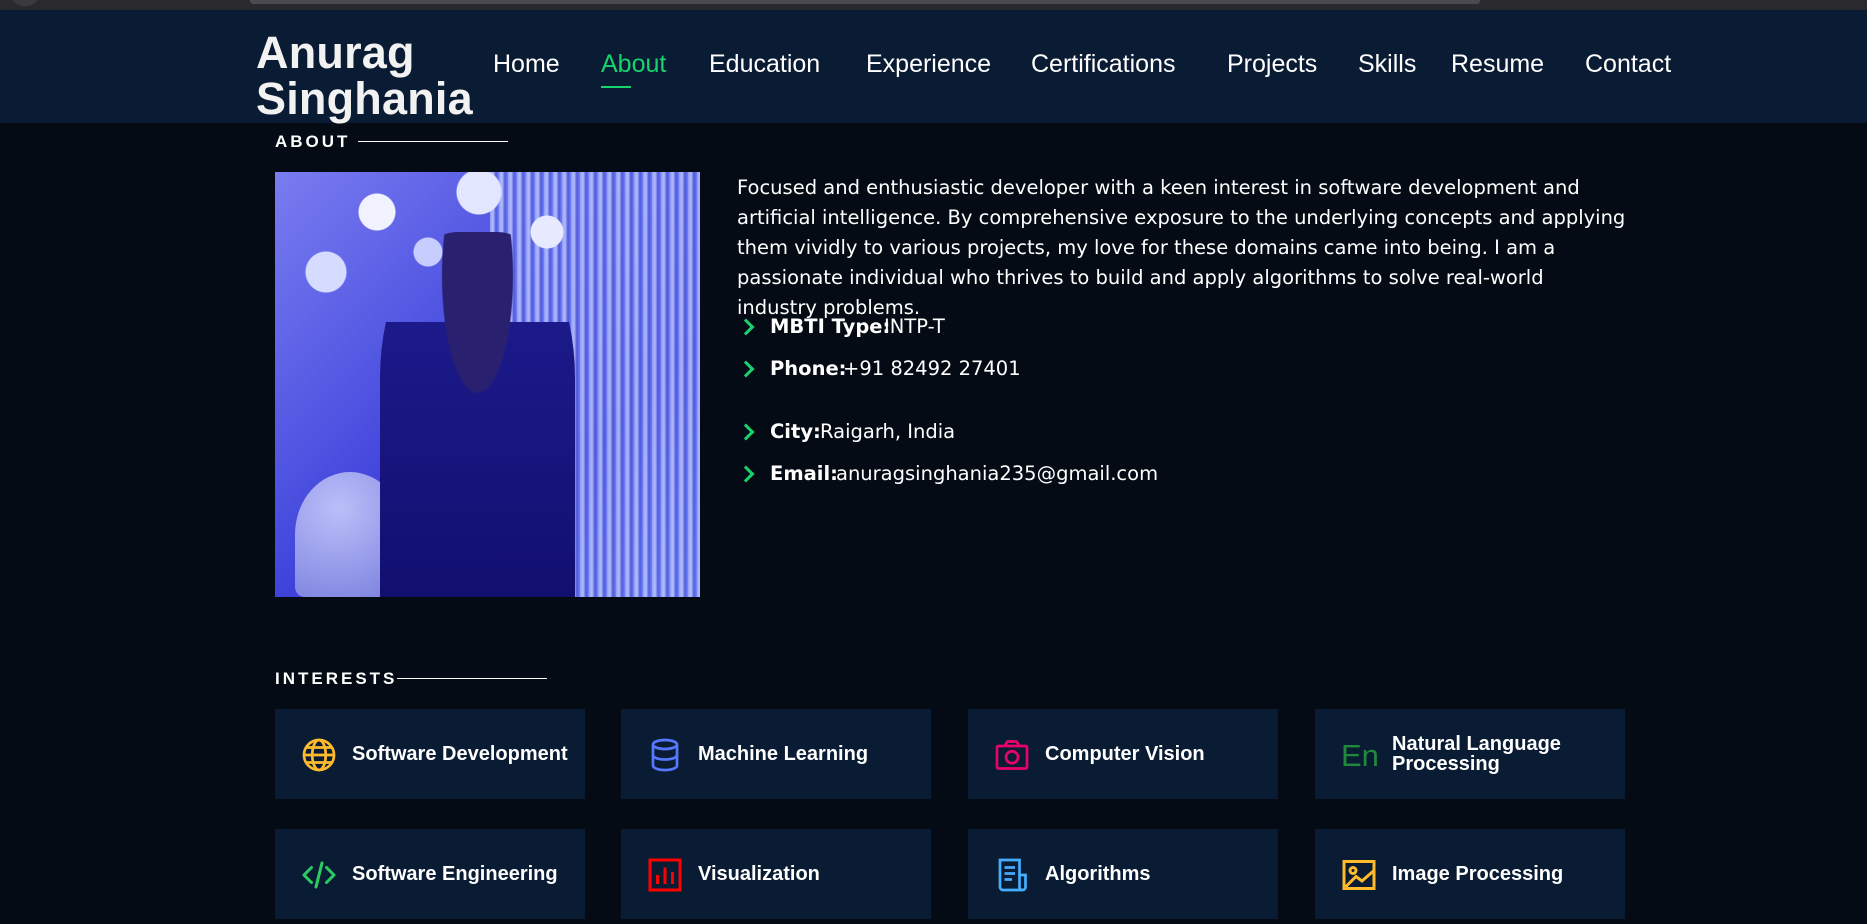 The height and width of the screenshot is (924, 1867). What do you see at coordinates (1628, 64) in the screenshot?
I see `nav-contact: Contact` at bounding box center [1628, 64].